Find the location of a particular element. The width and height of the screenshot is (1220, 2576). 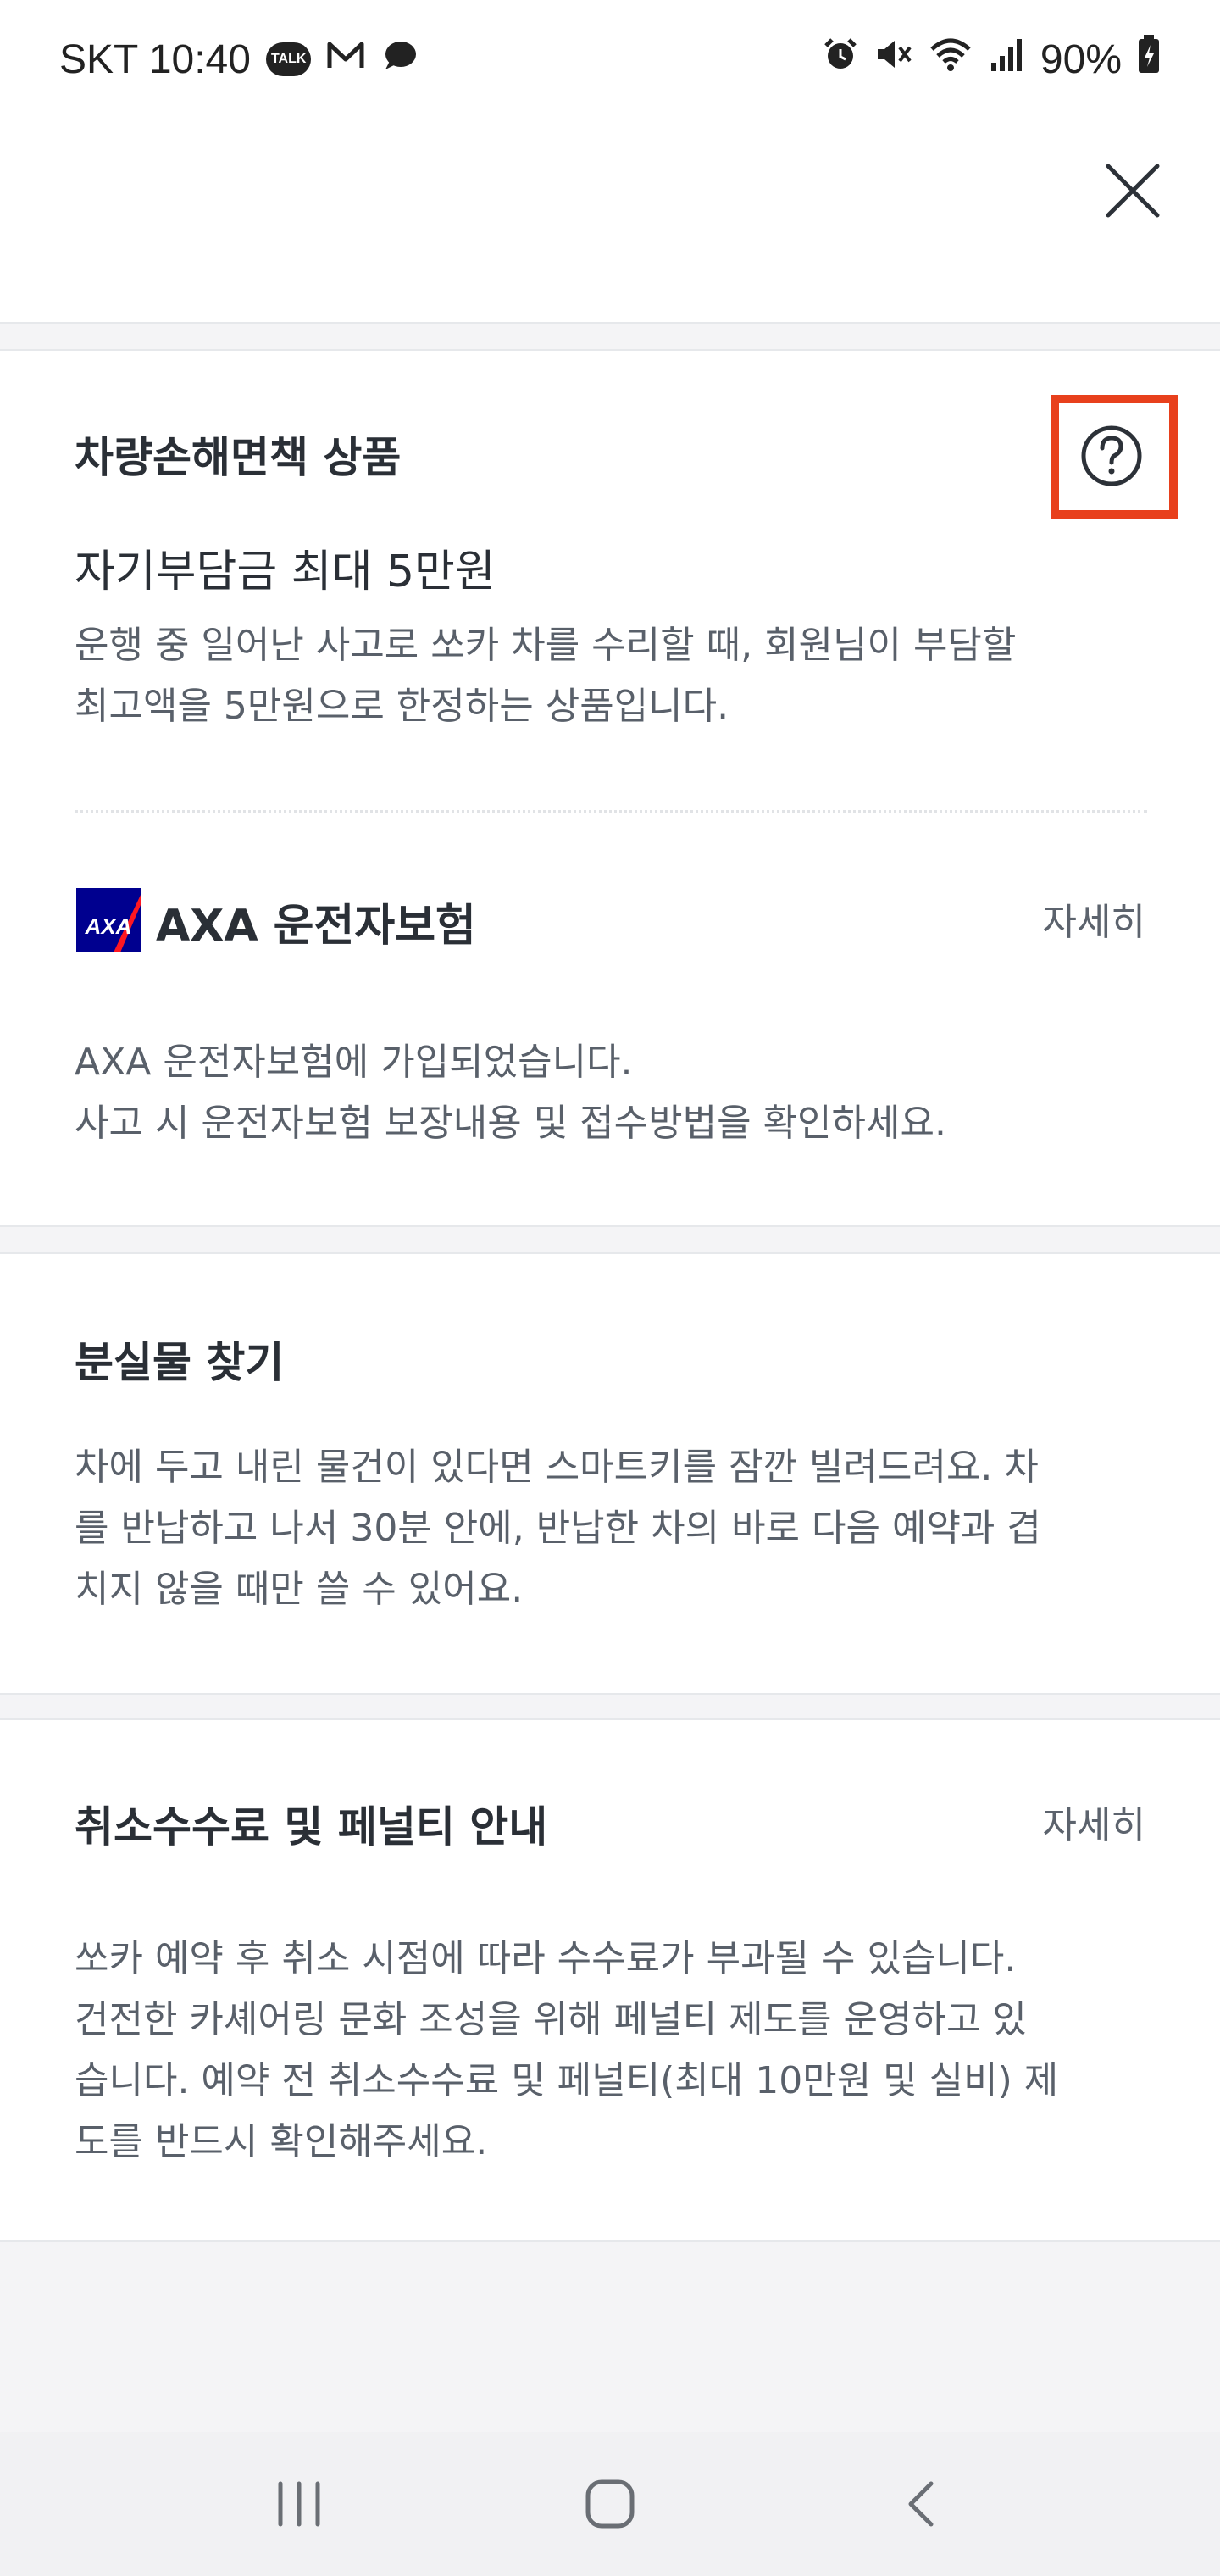

previous-card-tail is located at coordinates (610, 293).